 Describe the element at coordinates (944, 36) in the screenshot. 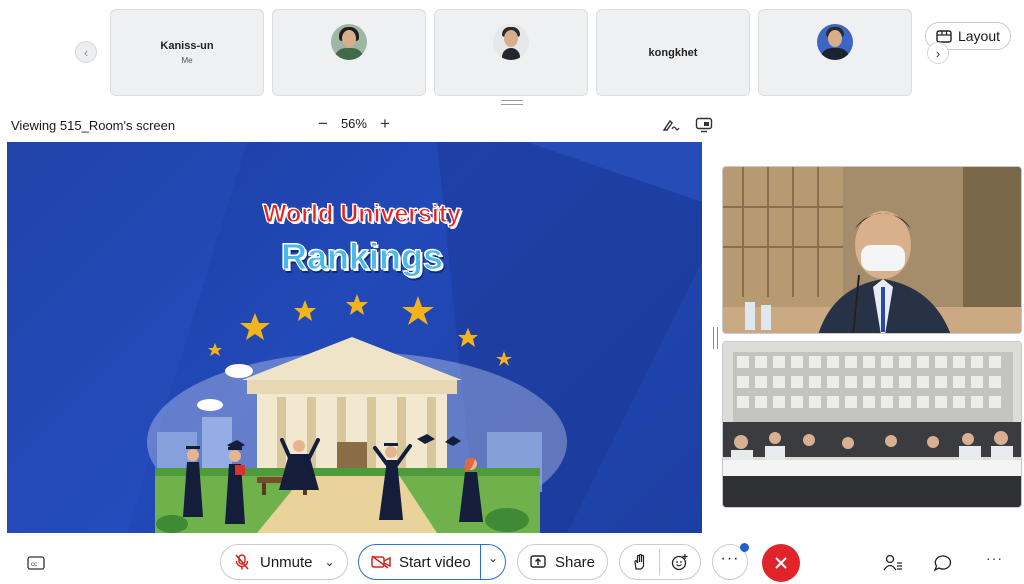

I see `layout-grid-icon` at that location.